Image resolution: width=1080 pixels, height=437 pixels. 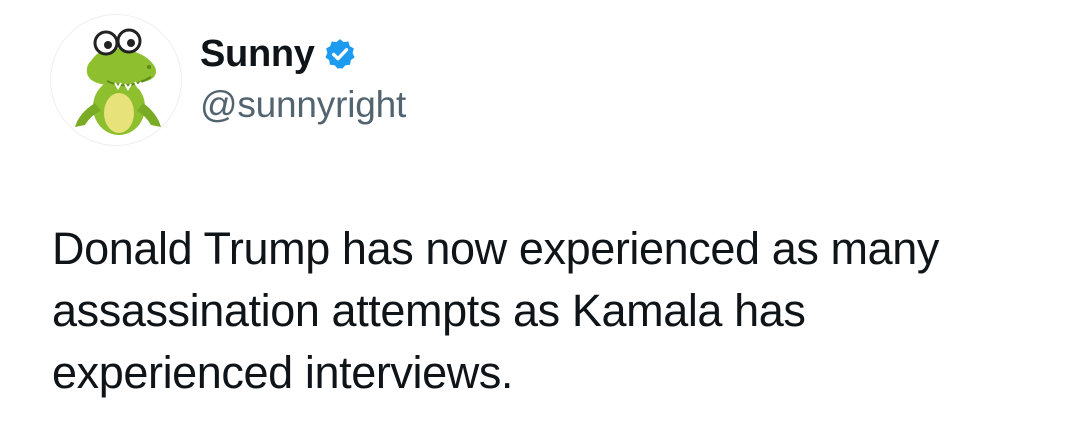 I want to click on user-handle: @sunnyright, so click(x=303, y=105).